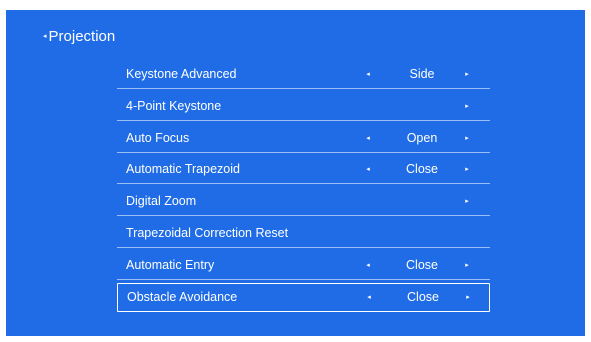 This screenshot has height=342, width=591. Describe the element at coordinates (181, 74) in the screenshot. I see `menu-item-label: Keystone Advanced` at that location.